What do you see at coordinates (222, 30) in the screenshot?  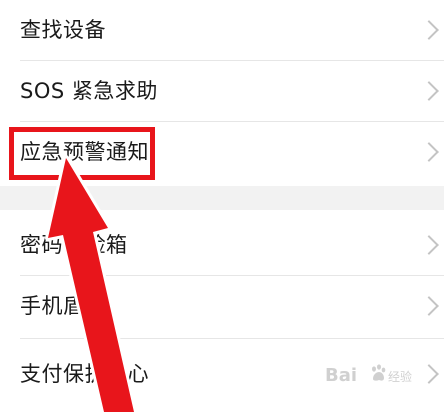 I see `settings-item-find-device: 查找设备` at bounding box center [222, 30].